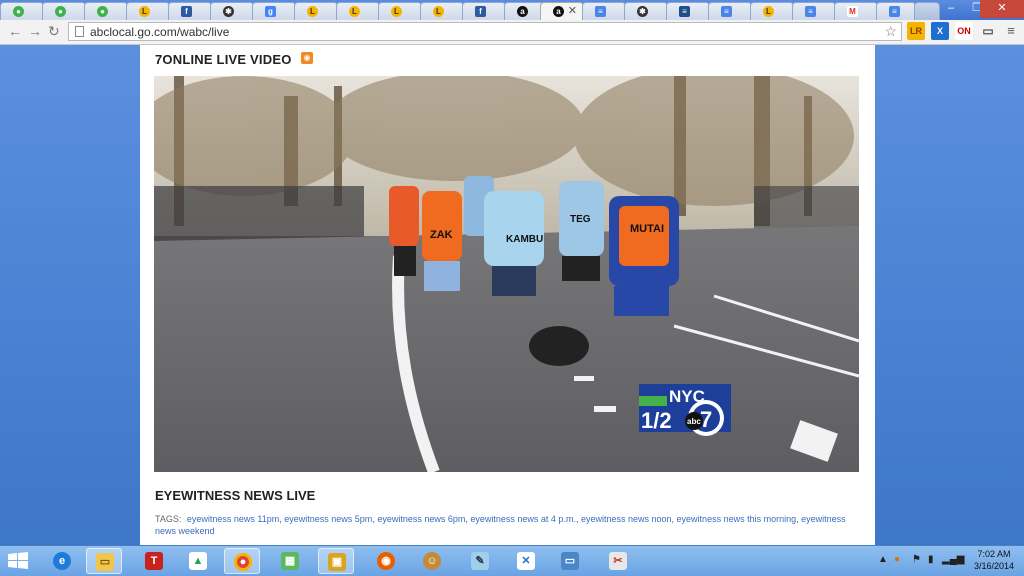  Describe the element at coordinates (856, 11) in the screenshot. I see `tab: M` at that location.